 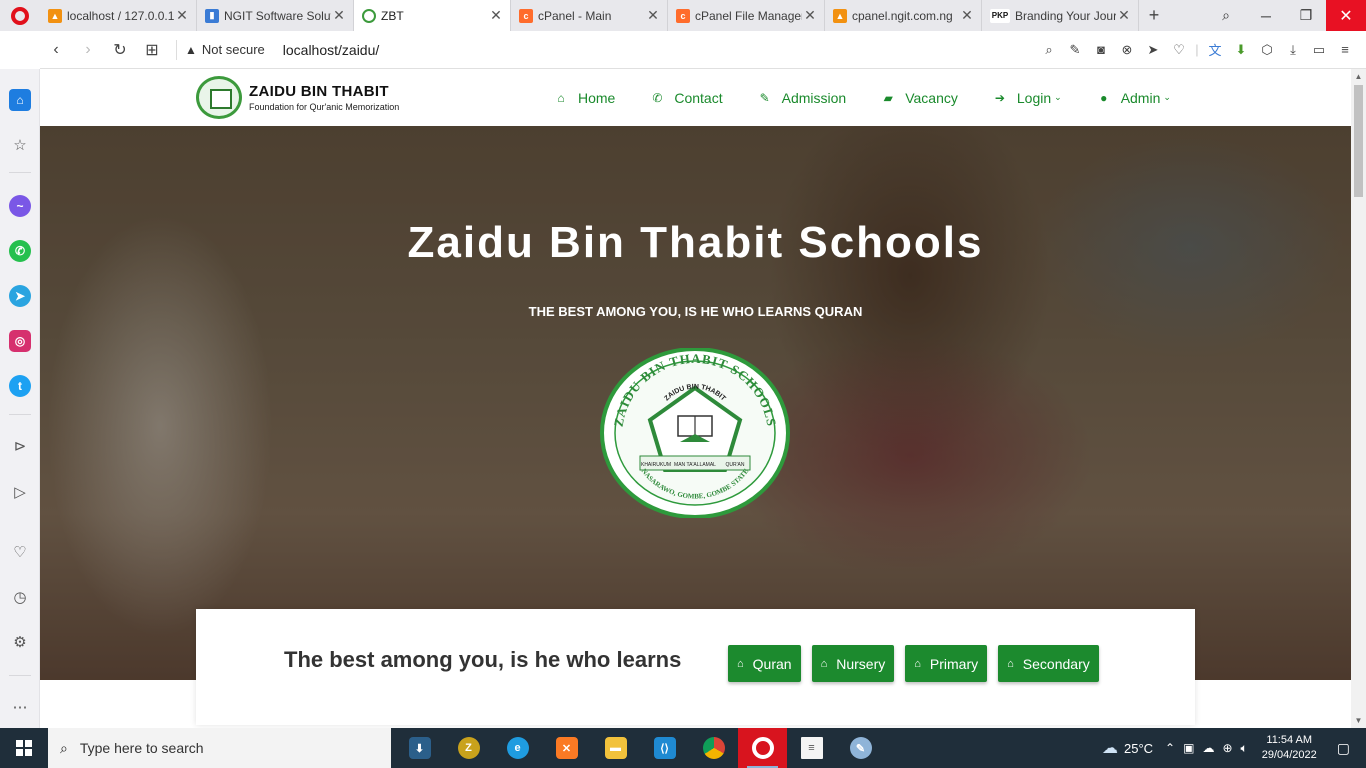 What do you see at coordinates (219, 748) in the screenshot?
I see `taskbar-search: ⌕ Type here to search` at bounding box center [219, 748].